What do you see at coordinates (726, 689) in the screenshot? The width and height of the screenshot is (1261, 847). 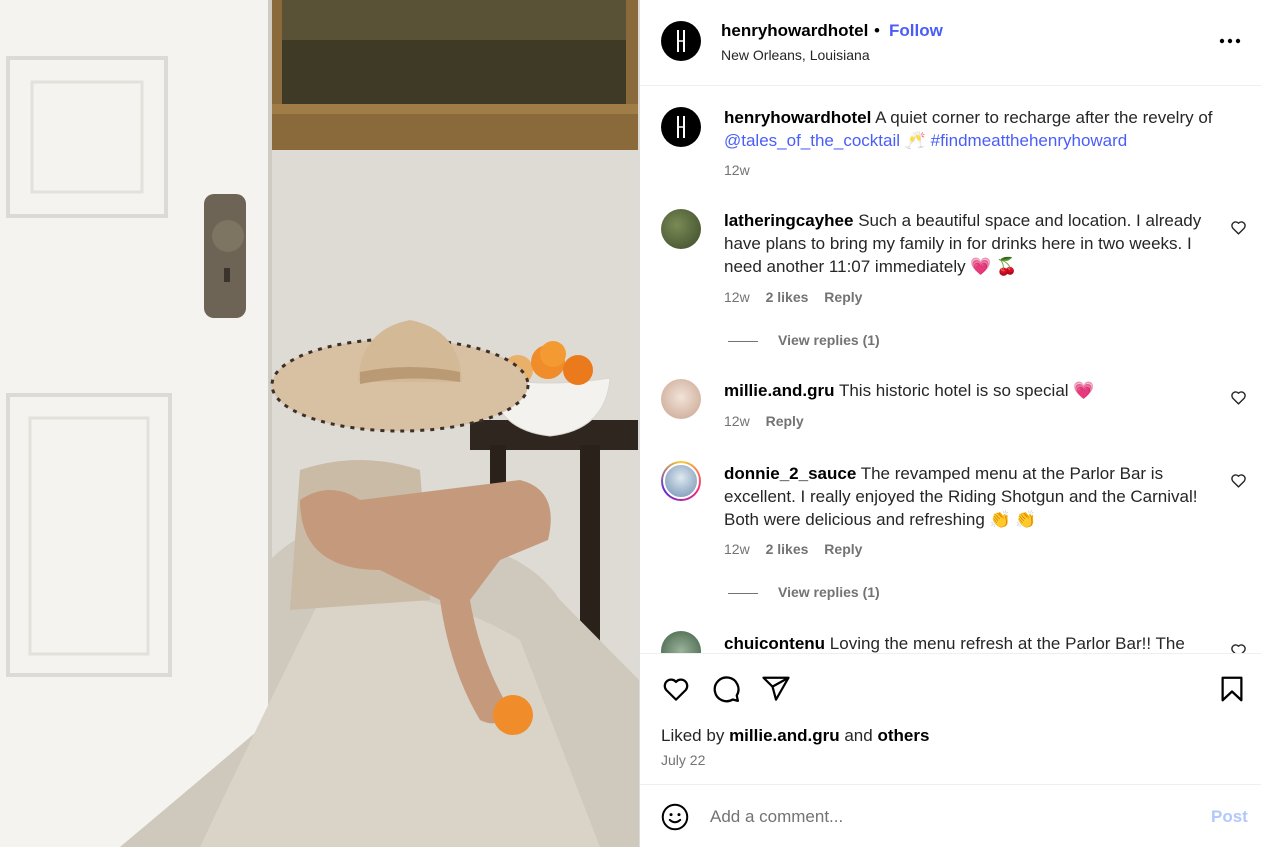 I see `comment-icon` at bounding box center [726, 689].